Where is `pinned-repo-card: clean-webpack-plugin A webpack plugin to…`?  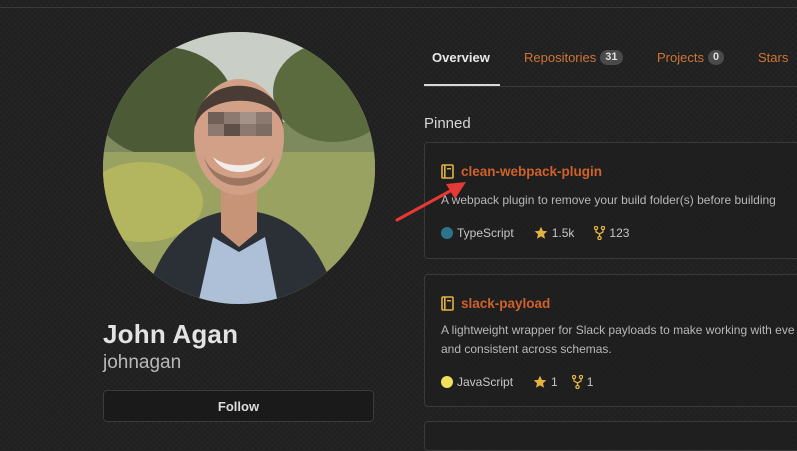 pinned-repo-card: clean-webpack-plugin A webpack plugin to… is located at coordinates (610, 200).